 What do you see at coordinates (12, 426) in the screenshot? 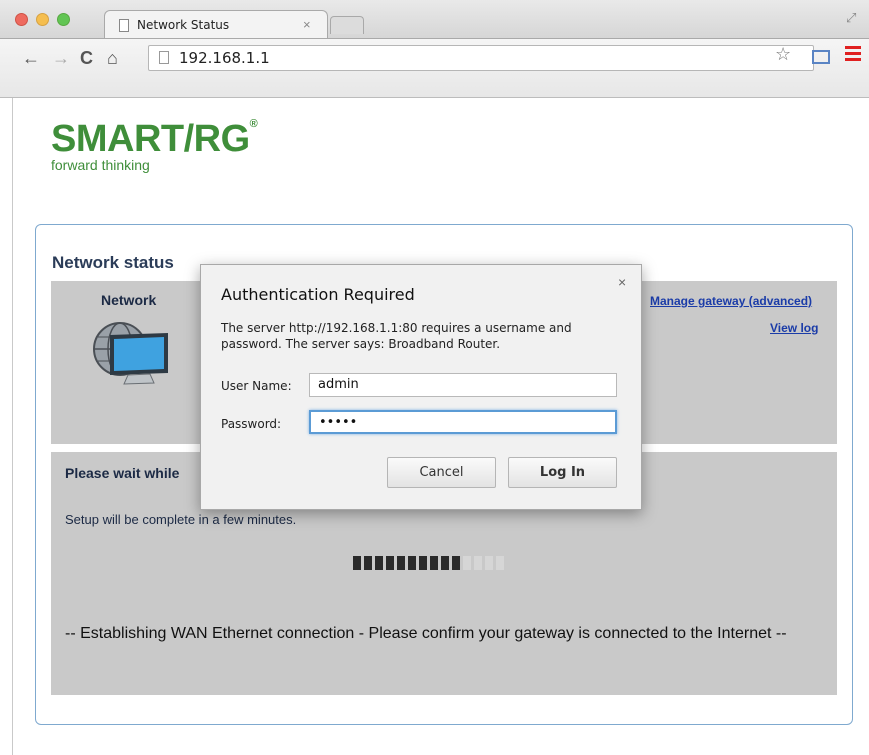
I see `page-border` at bounding box center [12, 426].